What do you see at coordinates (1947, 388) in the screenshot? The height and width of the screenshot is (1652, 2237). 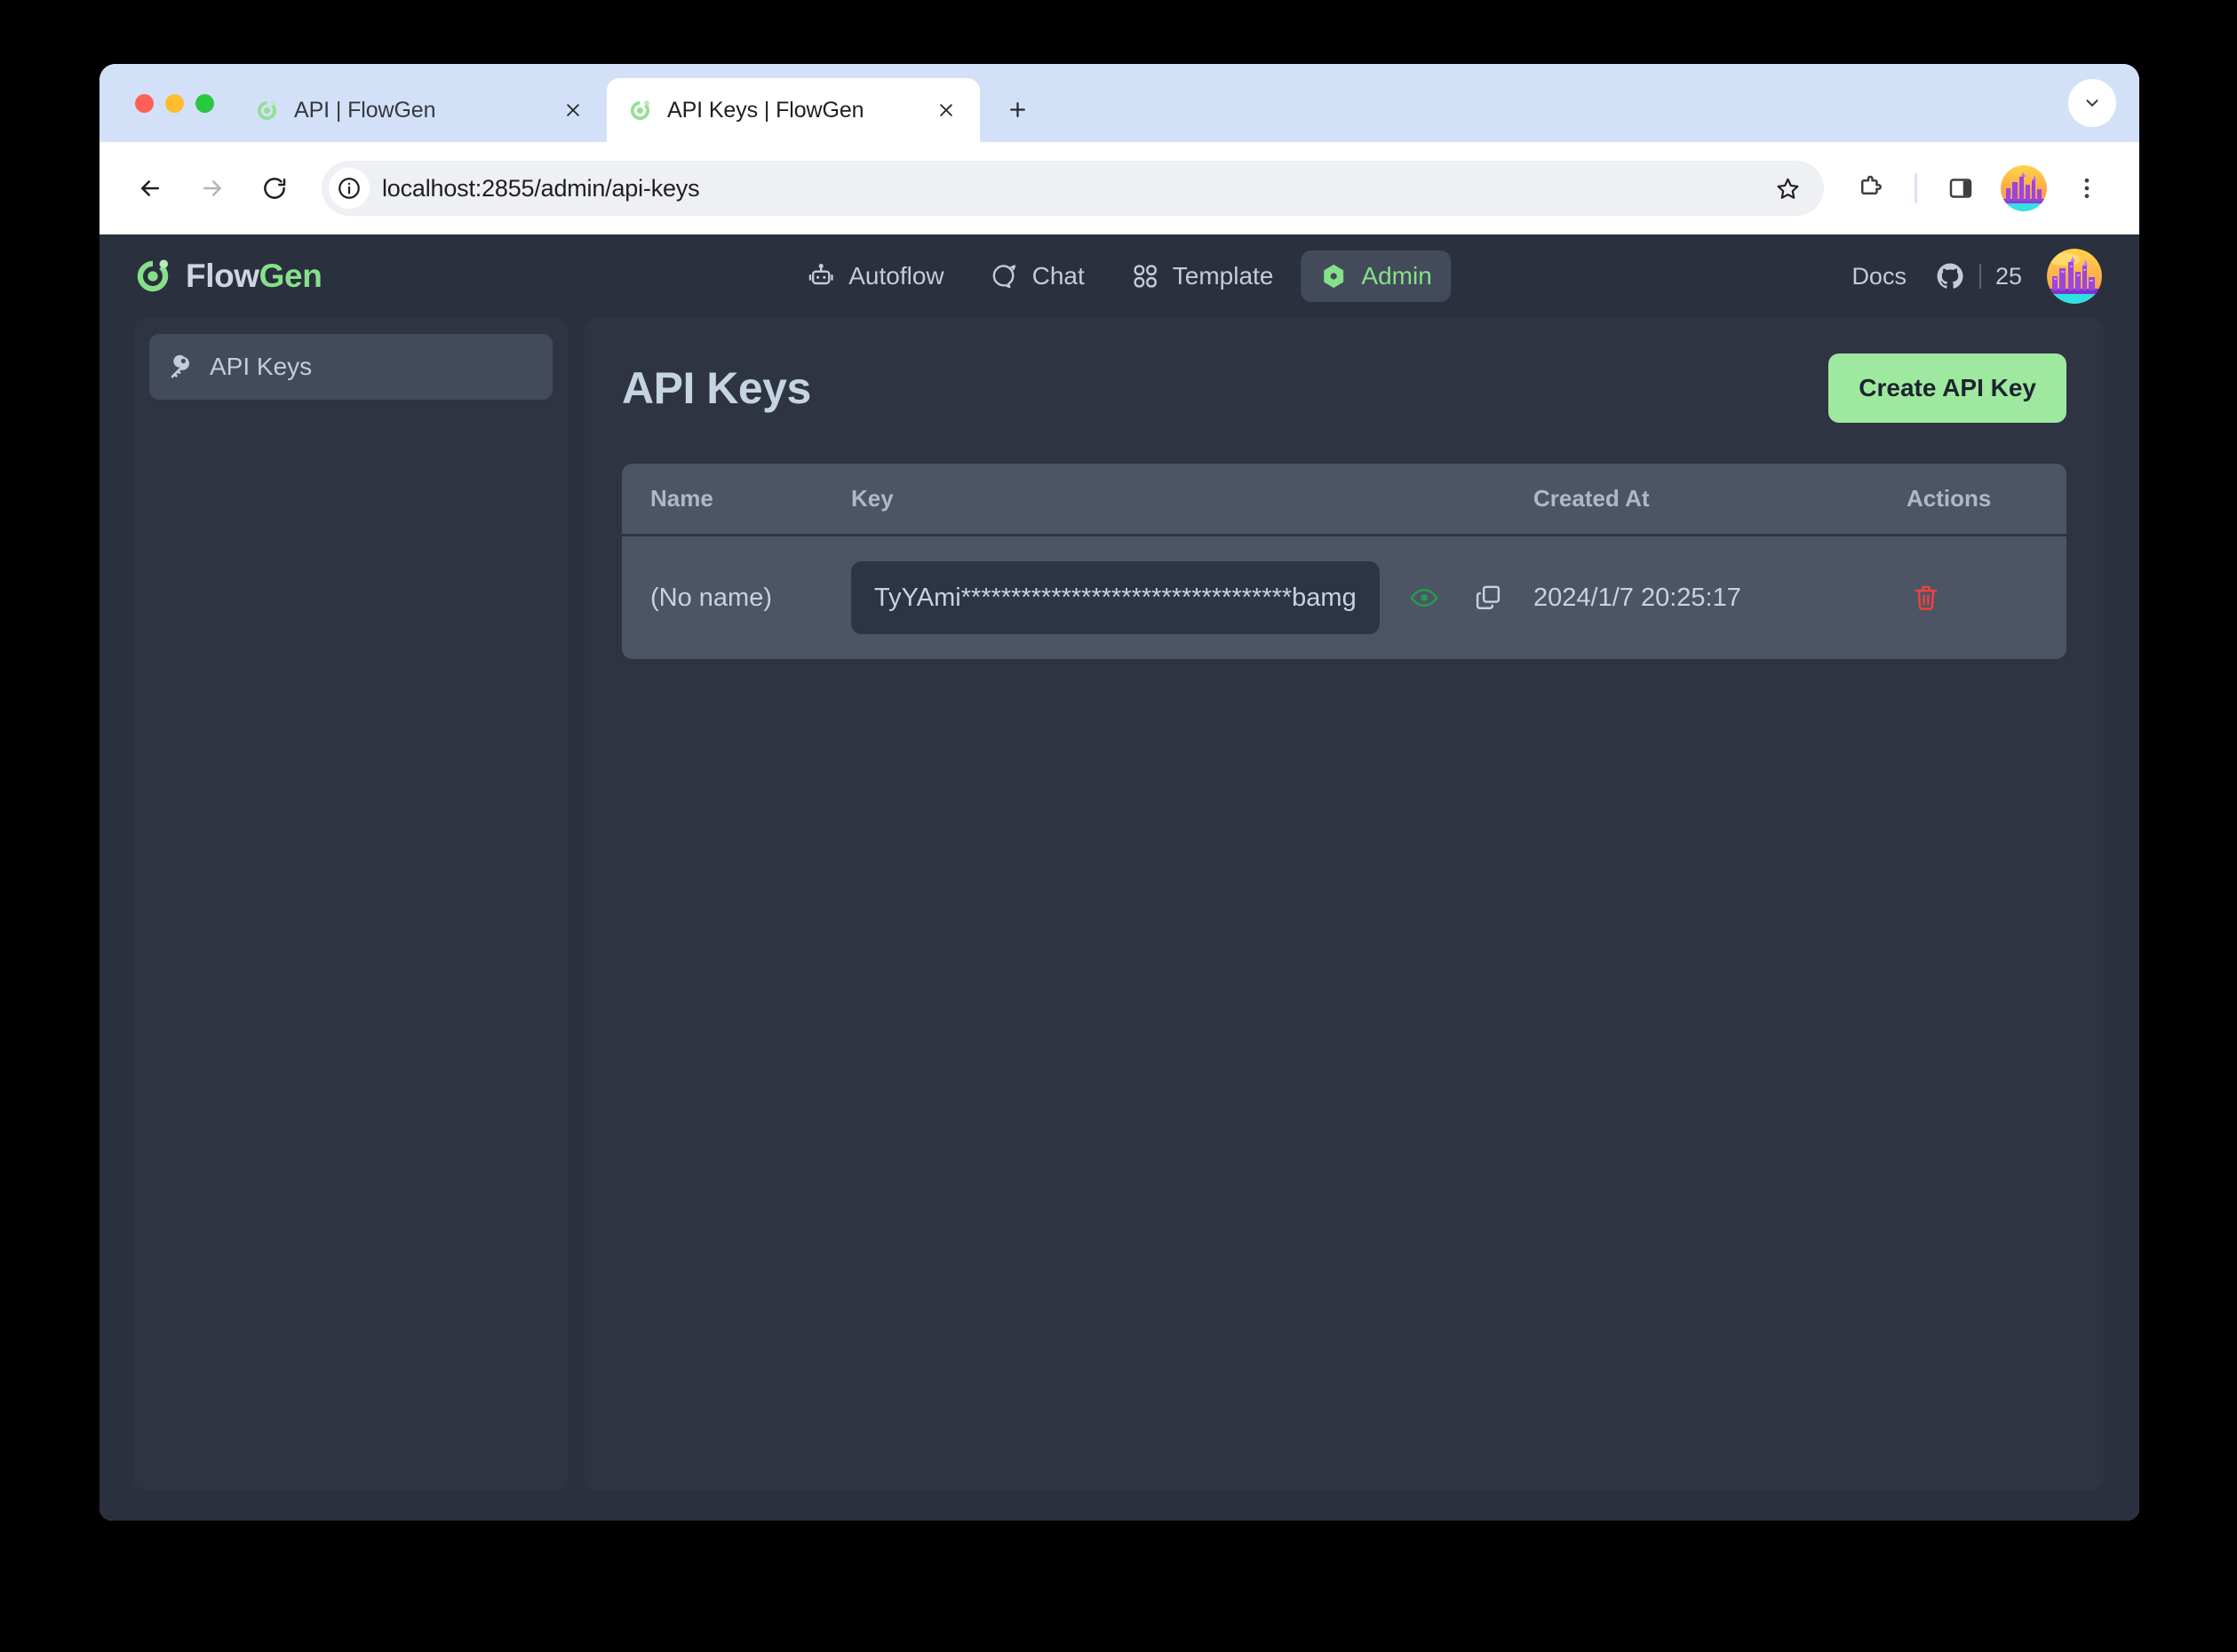 I see `create-api-key-button: Create API Key` at bounding box center [1947, 388].